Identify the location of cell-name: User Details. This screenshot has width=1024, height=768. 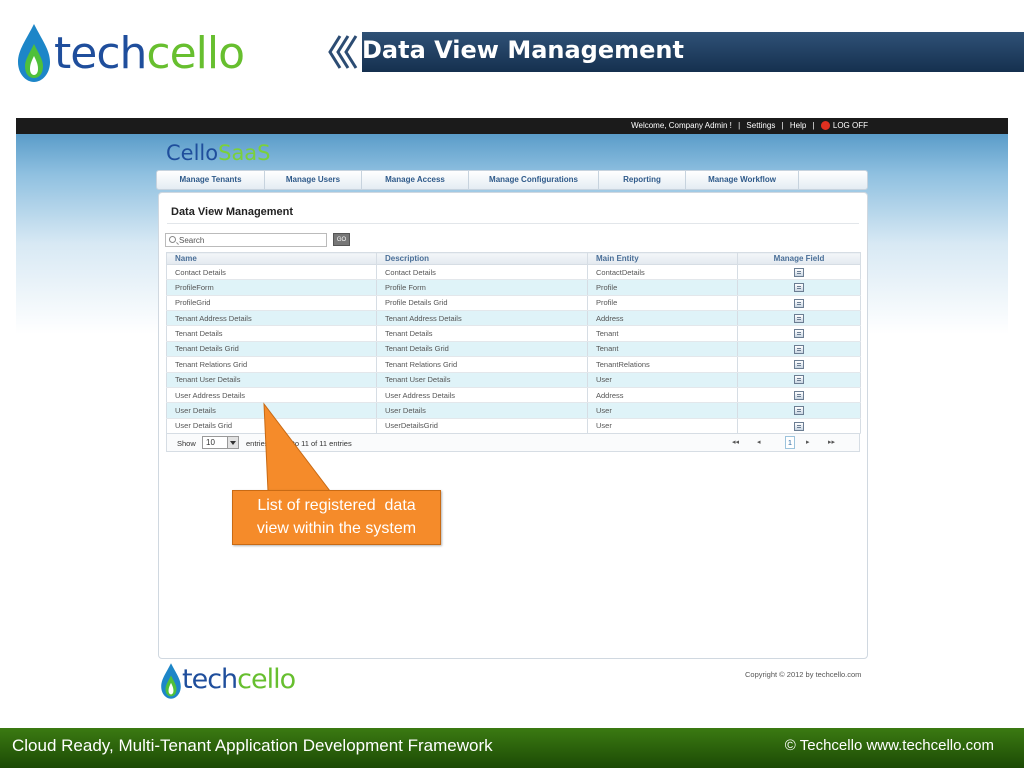
(271, 410).